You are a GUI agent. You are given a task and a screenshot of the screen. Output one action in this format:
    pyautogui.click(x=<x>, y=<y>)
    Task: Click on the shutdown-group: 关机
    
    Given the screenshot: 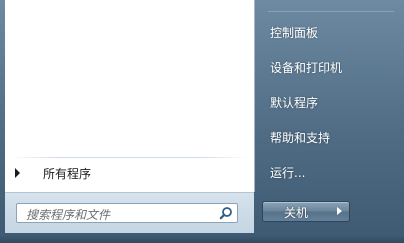 What is the action you would take?
    pyautogui.click(x=307, y=211)
    